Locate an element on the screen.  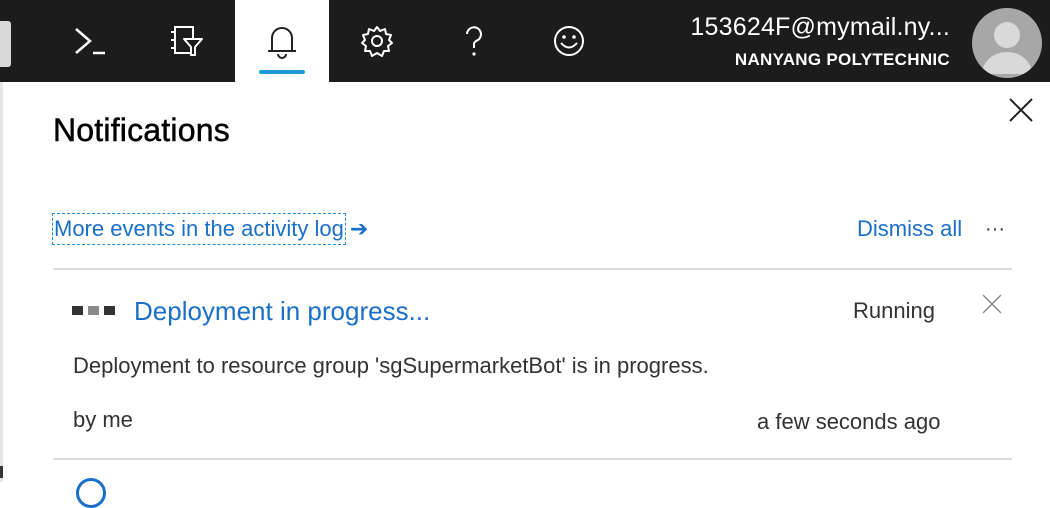
notifications-bell-icon is located at coordinates (282, 43).